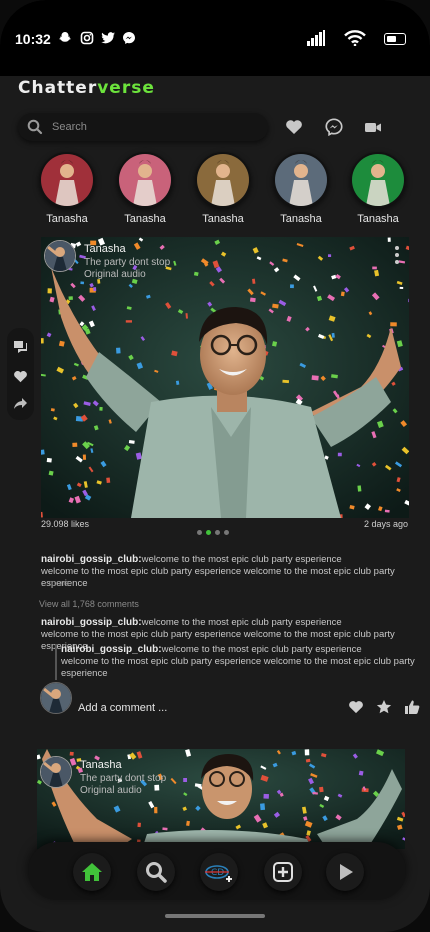 This screenshot has width=430, height=932. What do you see at coordinates (35, 129) in the screenshot?
I see `search-icon` at bounding box center [35, 129].